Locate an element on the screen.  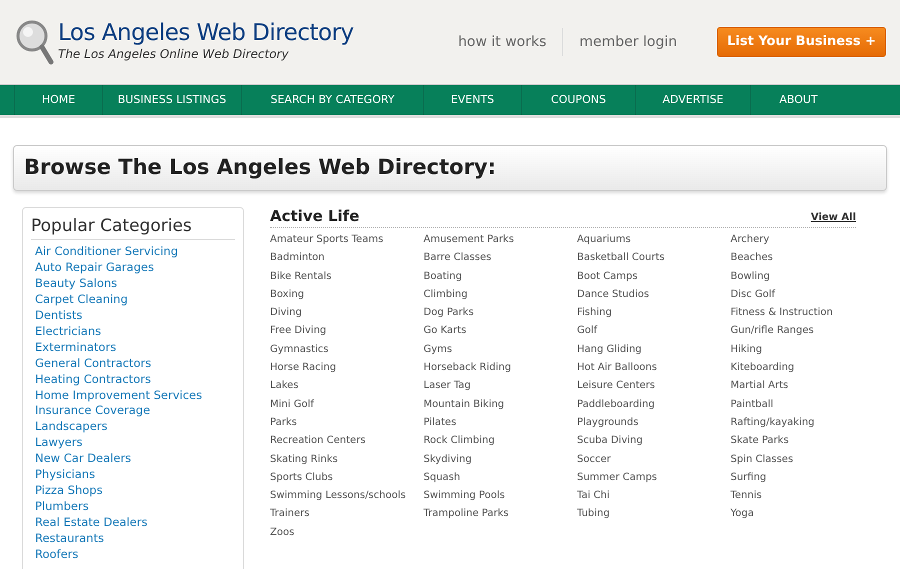
category-link: Landscapers is located at coordinates (133, 427).